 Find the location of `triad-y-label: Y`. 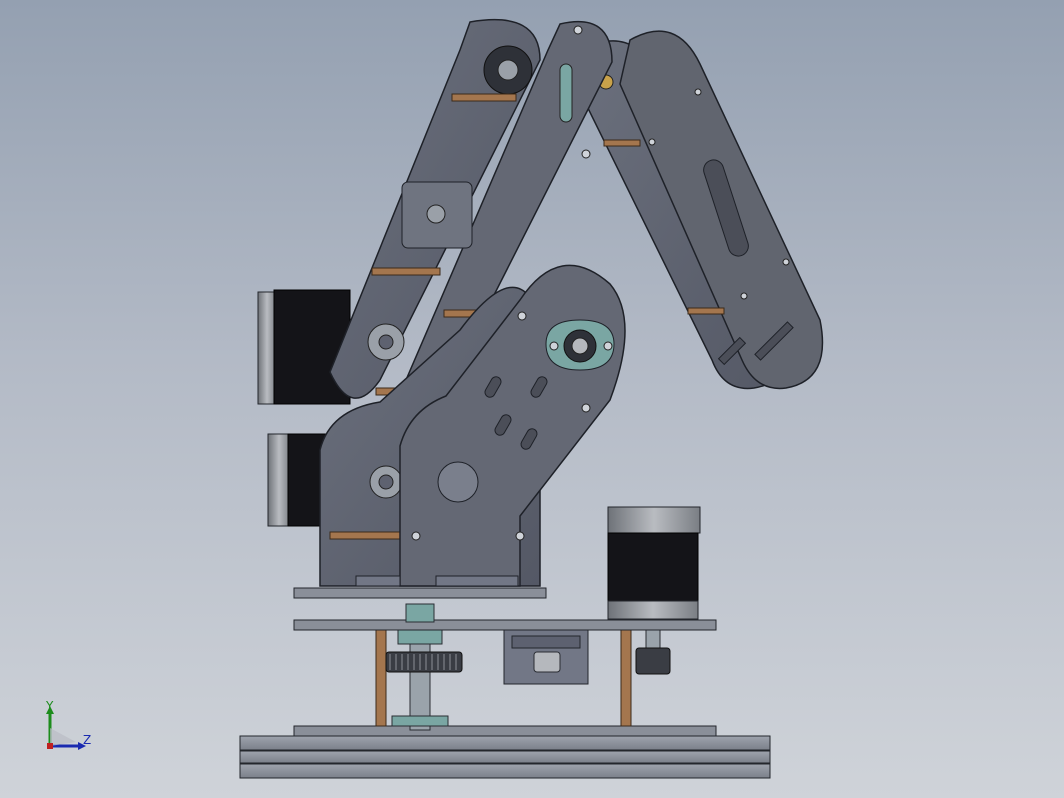

triad-y-label: Y is located at coordinates (50, 706).